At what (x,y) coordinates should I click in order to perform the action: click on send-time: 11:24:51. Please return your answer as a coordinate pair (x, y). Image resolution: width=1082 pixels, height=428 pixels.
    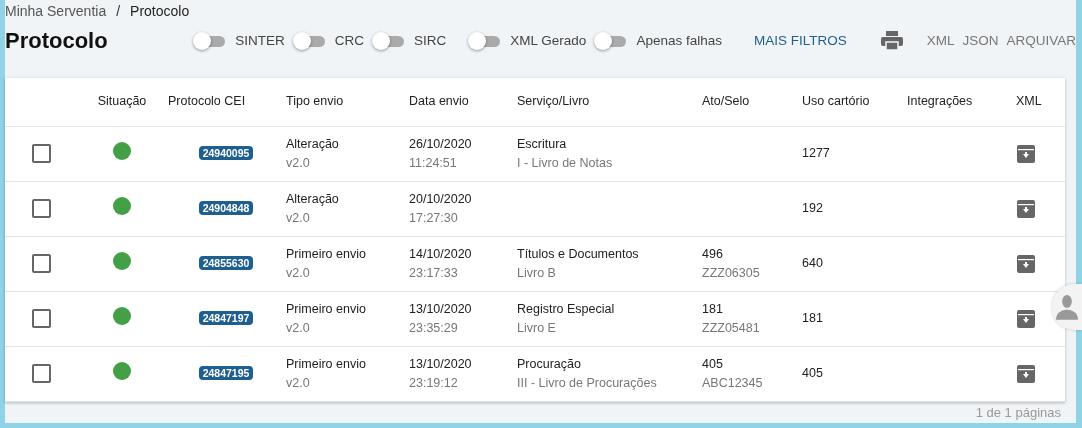
    Looking at the image, I should click on (433, 163).